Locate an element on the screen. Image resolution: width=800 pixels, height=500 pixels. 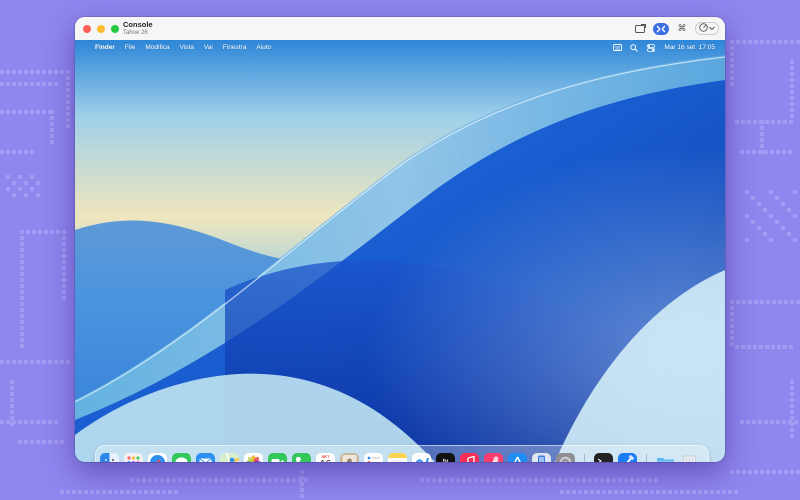
terminal-icon is located at coordinates (603, 457).